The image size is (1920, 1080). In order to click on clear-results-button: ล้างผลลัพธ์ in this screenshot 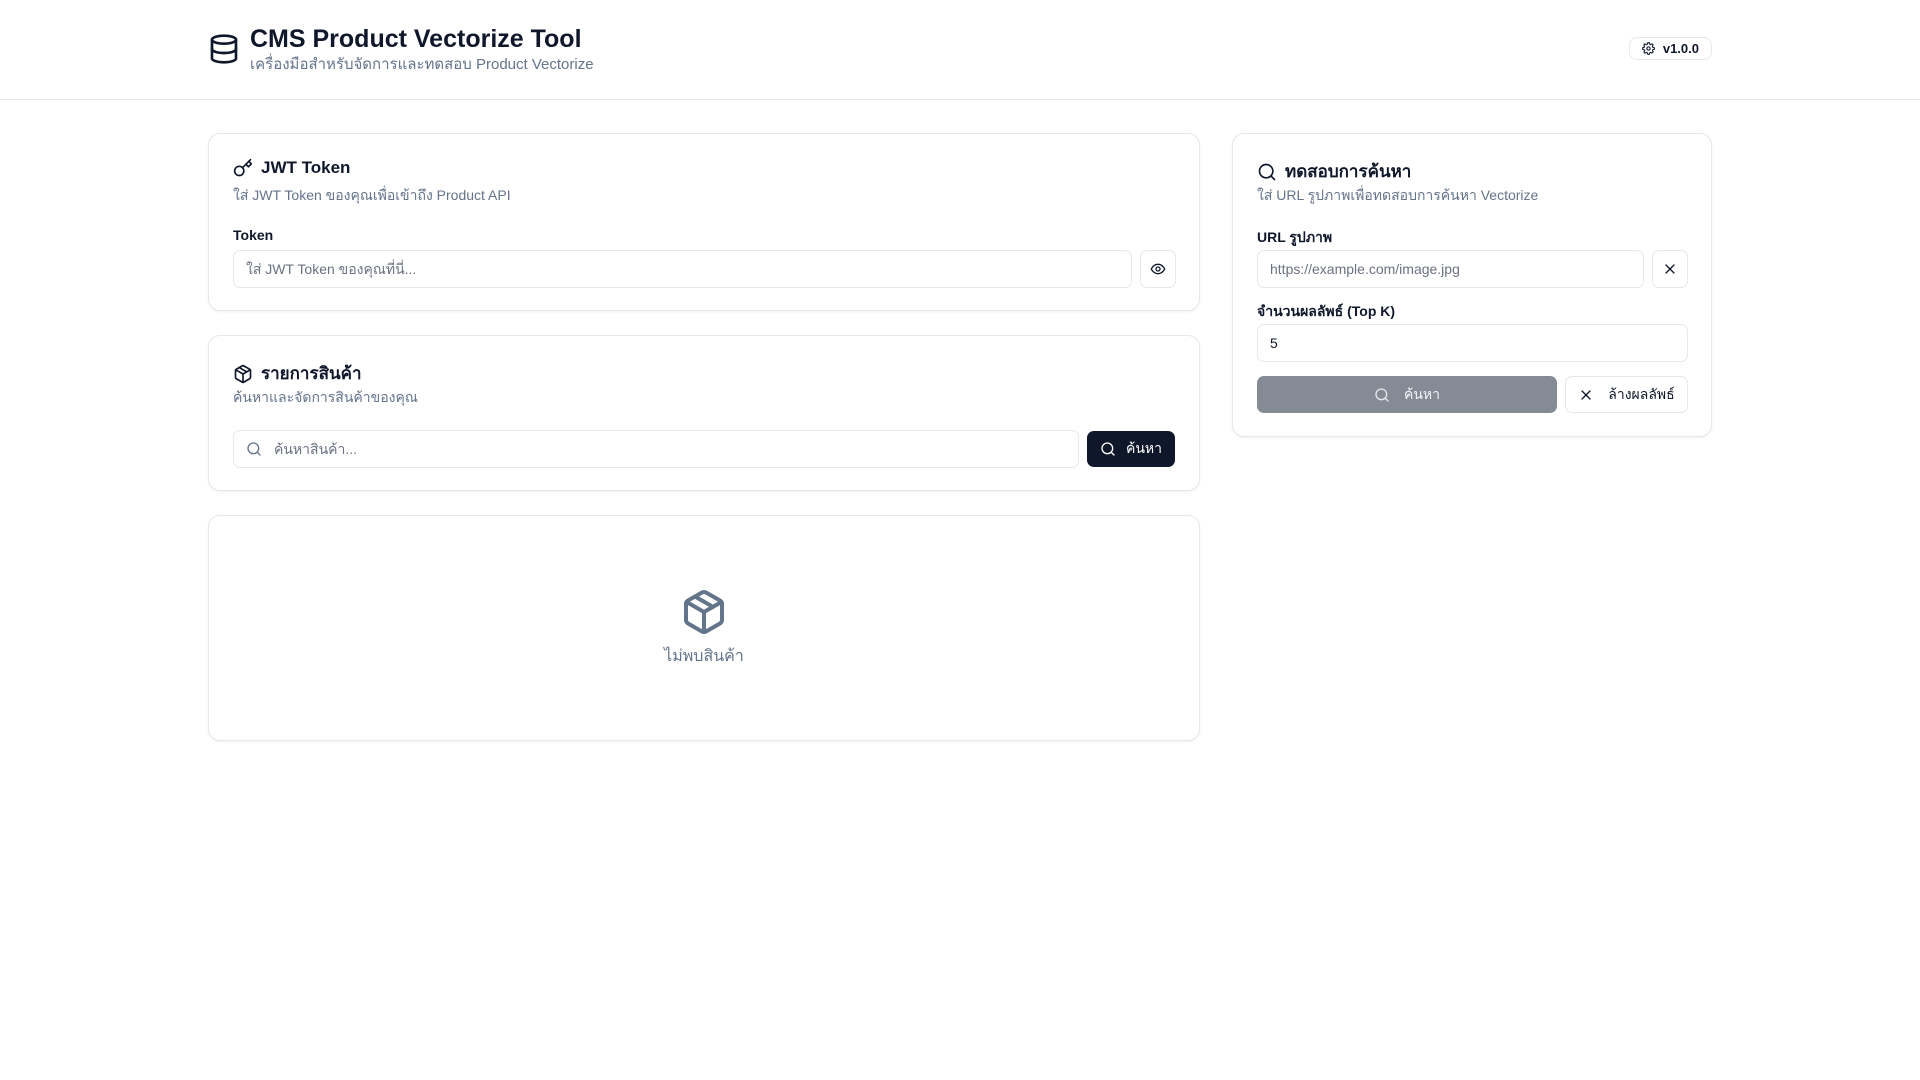, I will do `click(1626, 394)`.